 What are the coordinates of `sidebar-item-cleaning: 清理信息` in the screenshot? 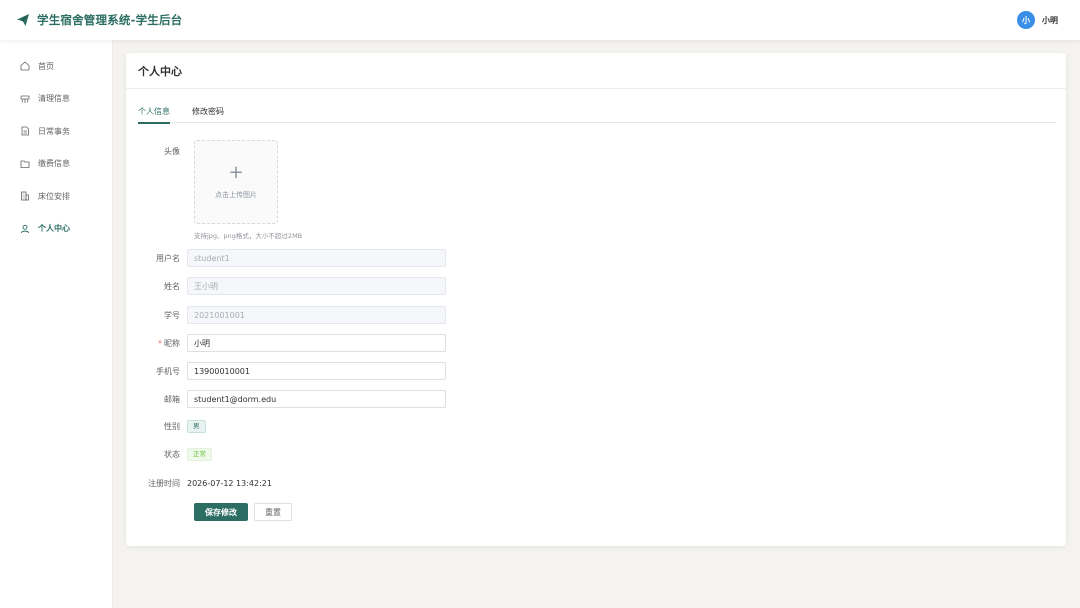 It's located at (56, 99).